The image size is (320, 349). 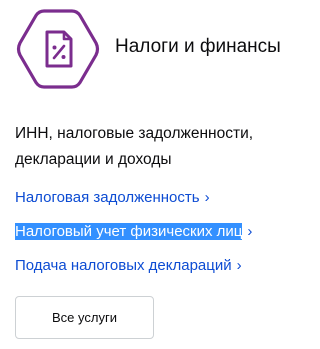 I want to click on list-item: Налоговый учет физических лиц ›, so click(x=133, y=231).